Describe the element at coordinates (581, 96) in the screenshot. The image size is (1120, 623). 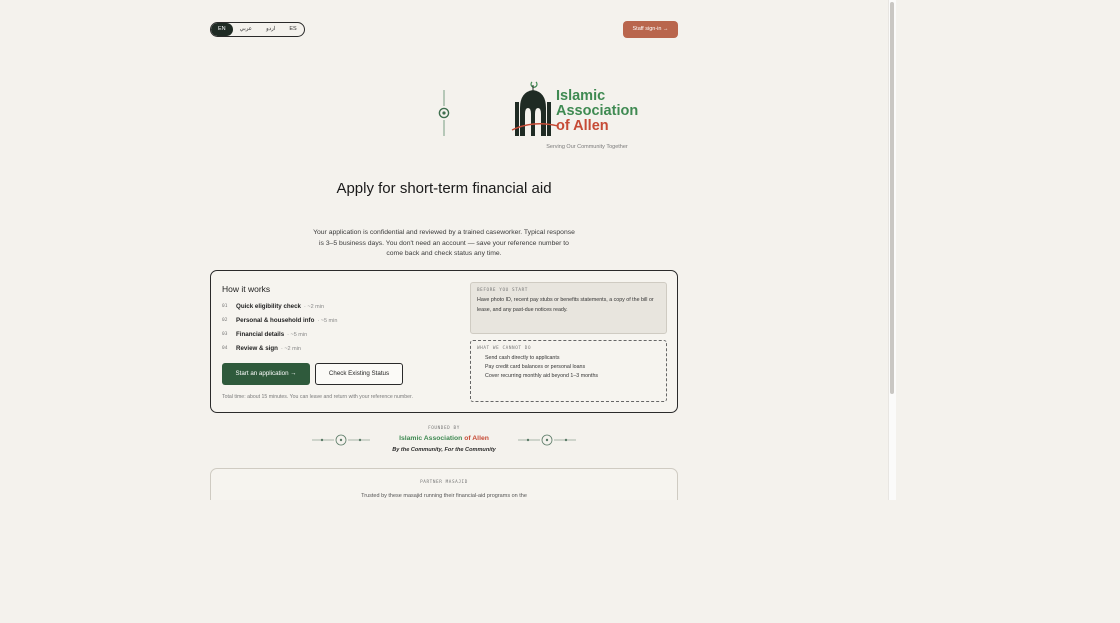
I see `logo-line-1: Islamic` at that location.